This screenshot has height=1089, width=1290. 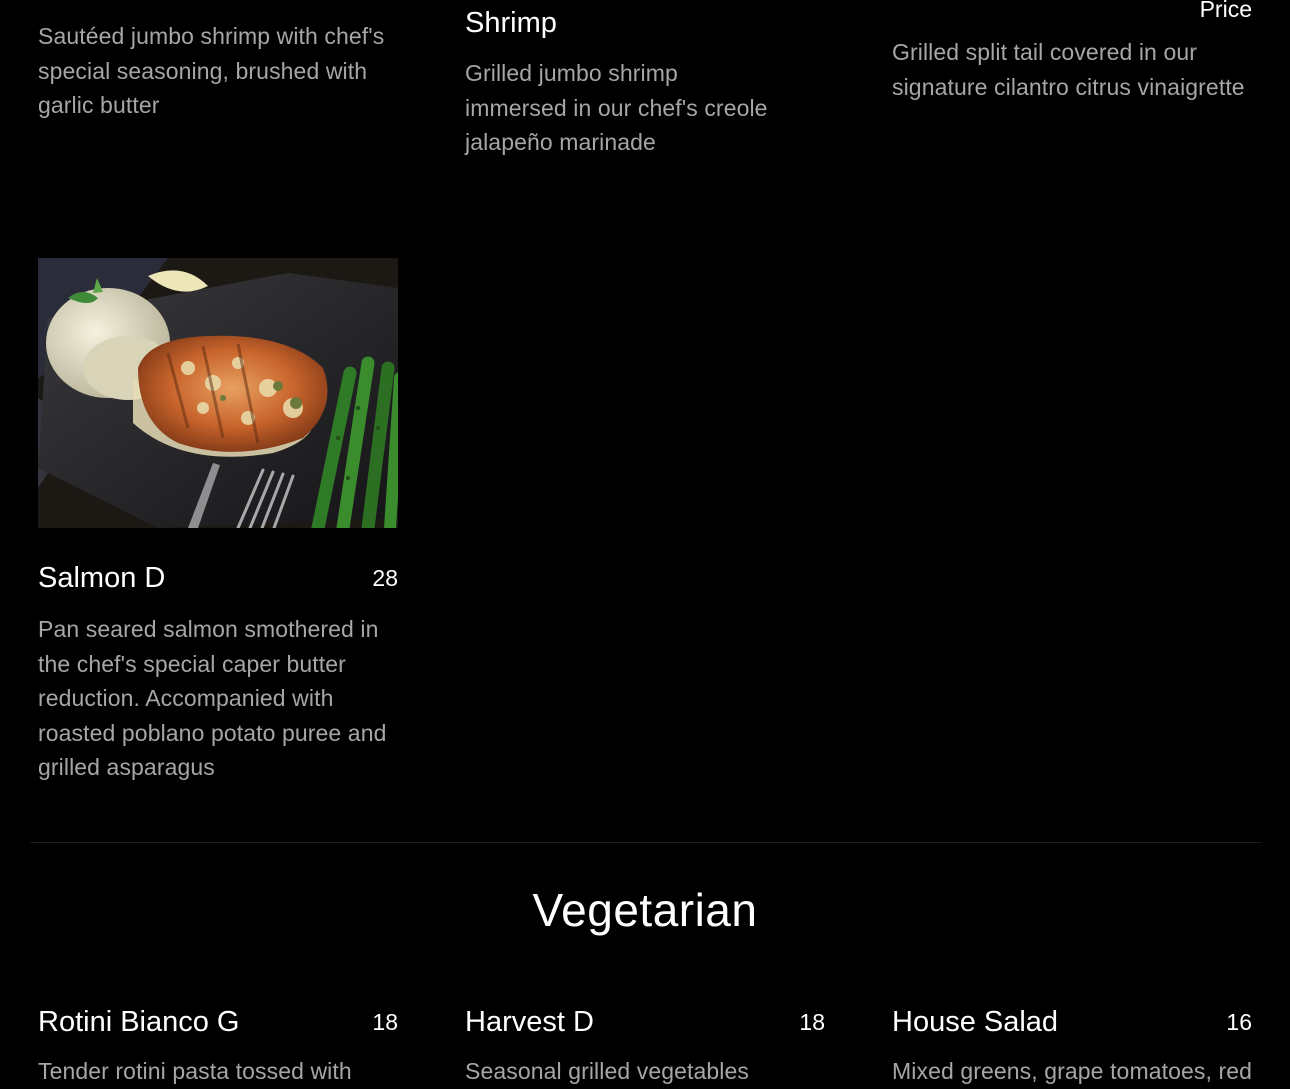 What do you see at coordinates (511, 23) in the screenshot?
I see `item-name: Shrimp` at bounding box center [511, 23].